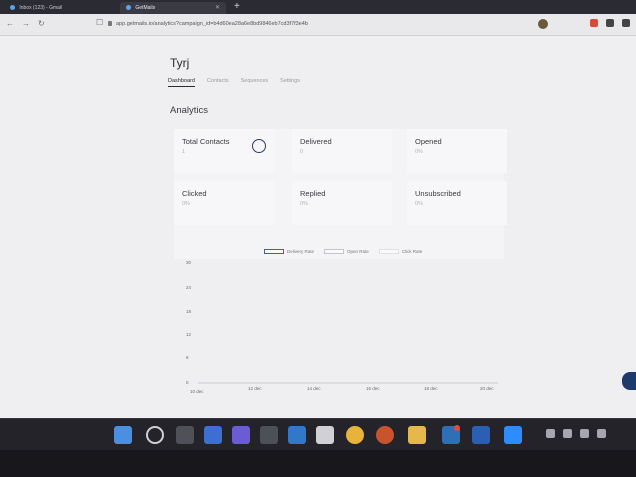 The image size is (636, 477). I want to click on back-icon: ←, so click(10, 23).